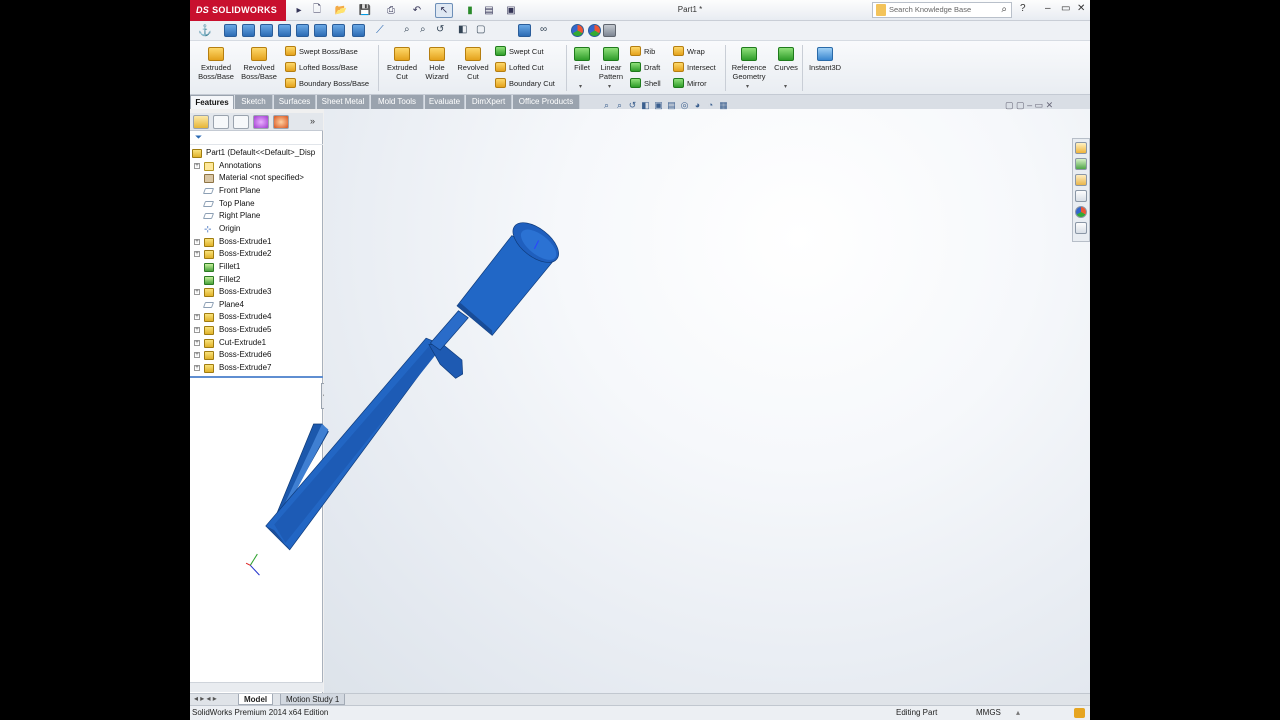 The image size is (1280, 720). What do you see at coordinates (1023, 8) in the screenshot?
I see `help-icon: ?` at bounding box center [1023, 8].